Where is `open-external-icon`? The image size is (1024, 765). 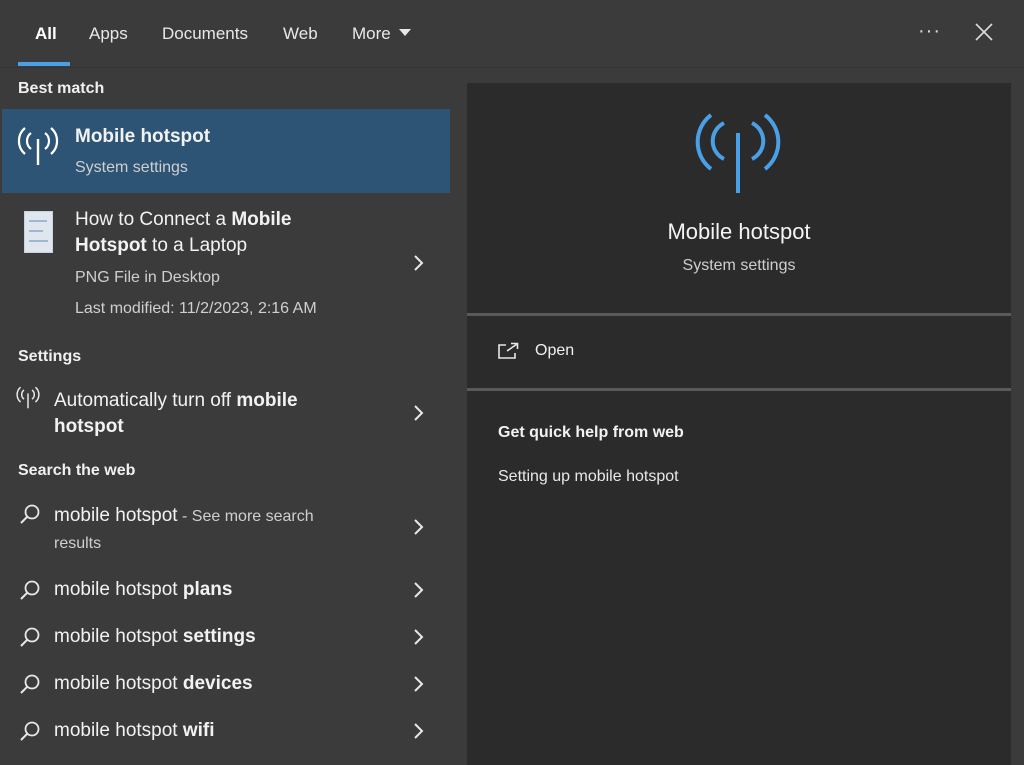
open-external-icon is located at coordinates (508, 350).